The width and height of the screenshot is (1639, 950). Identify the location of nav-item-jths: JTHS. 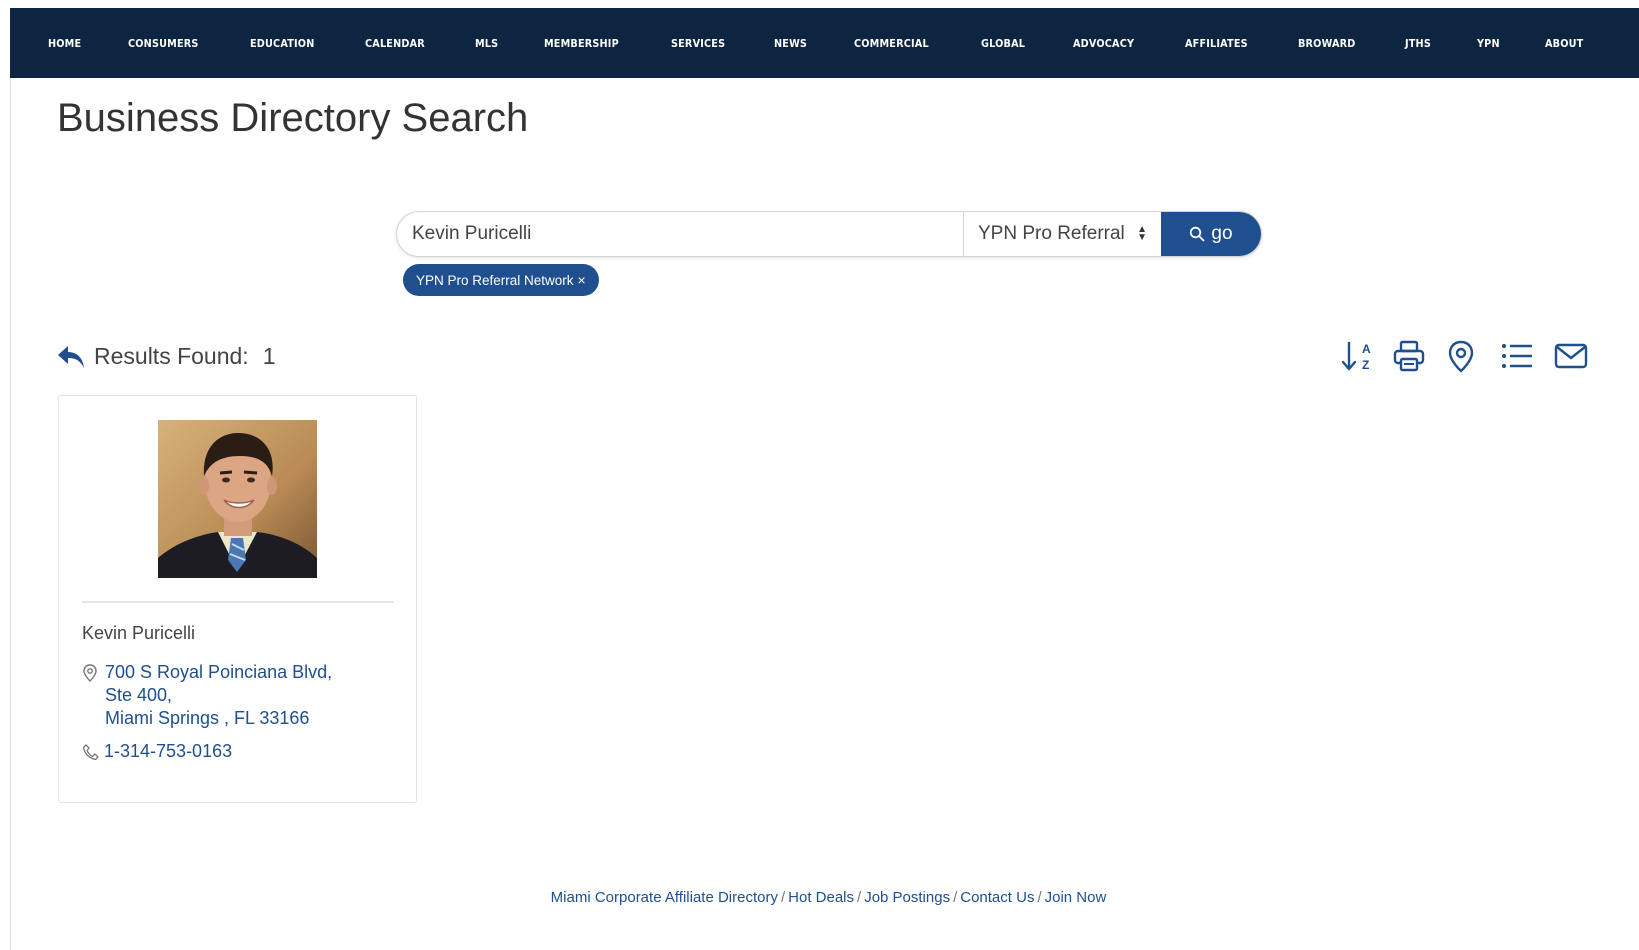
(1418, 43).